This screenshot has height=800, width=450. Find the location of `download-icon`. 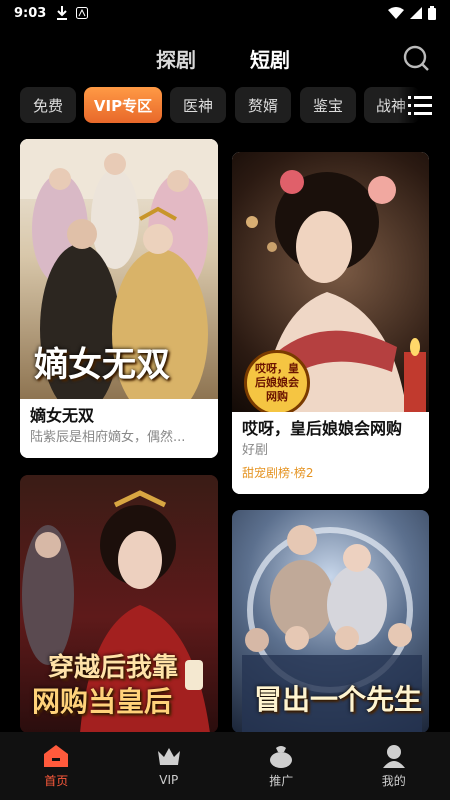

download-icon is located at coordinates (62, 13).